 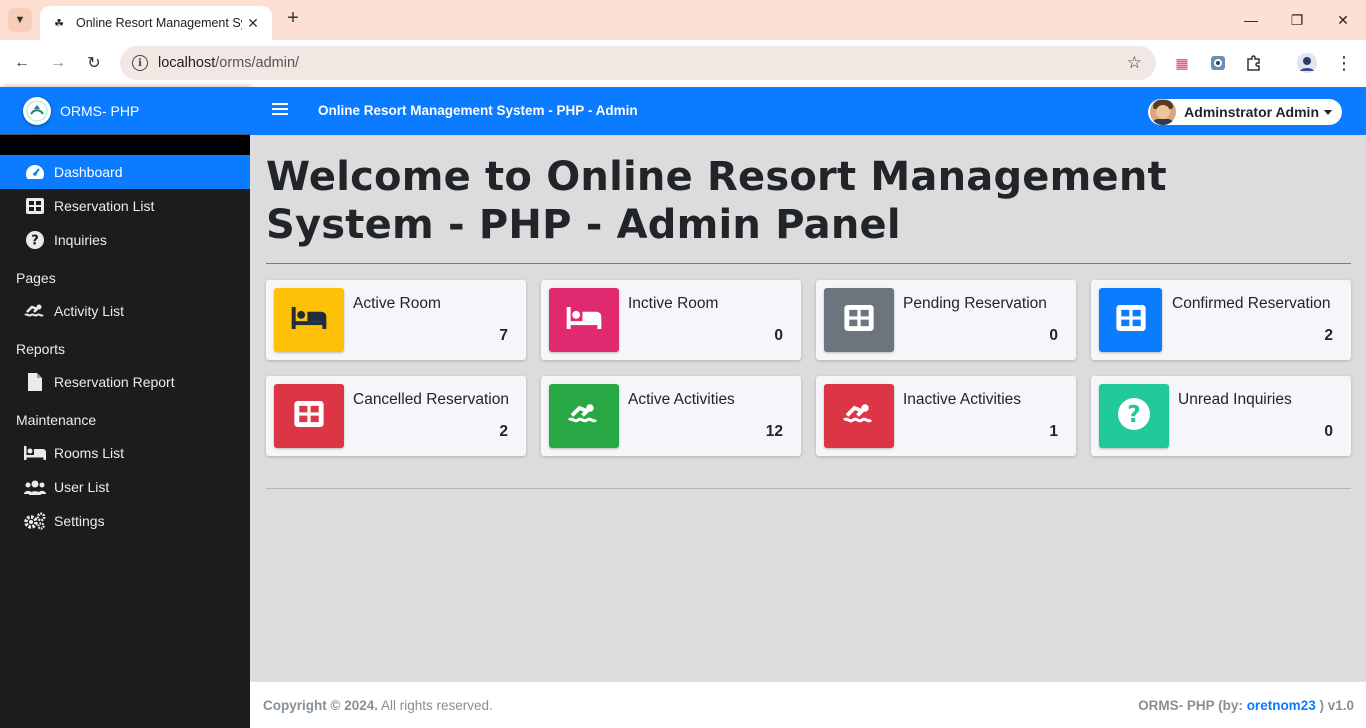 I want to click on info-box-inactive-room: Inctive Room 0, so click(x=671, y=320).